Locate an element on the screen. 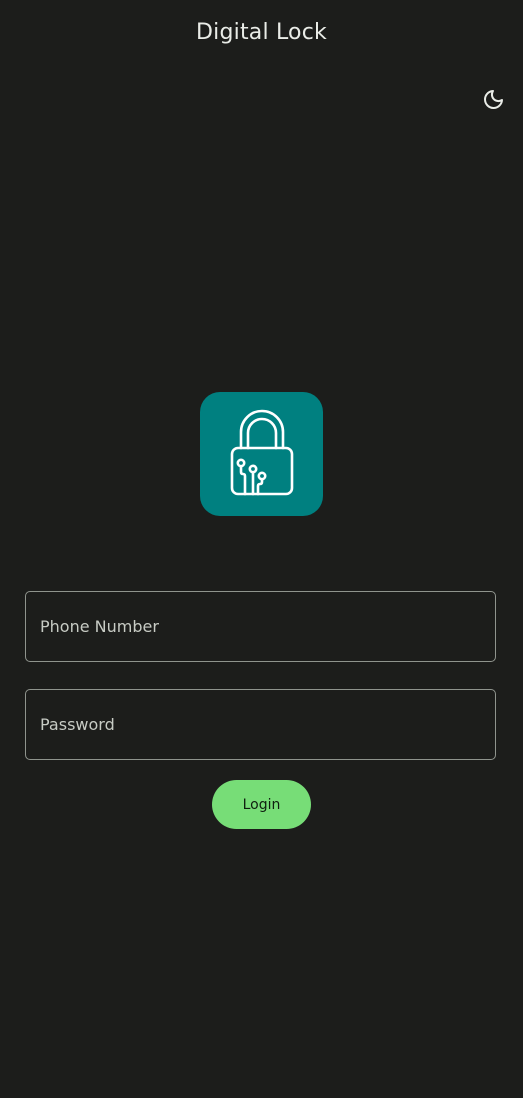  padlock-circuit-icon is located at coordinates (261, 452).